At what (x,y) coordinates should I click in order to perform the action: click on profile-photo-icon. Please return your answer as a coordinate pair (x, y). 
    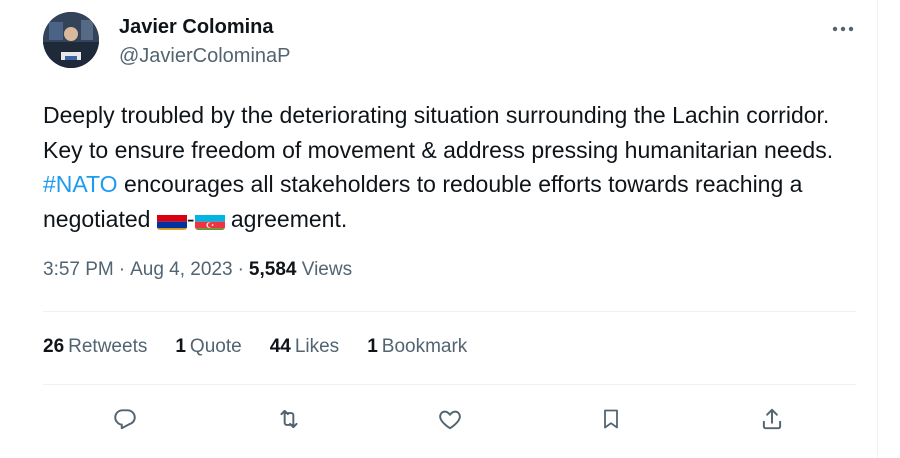
    Looking at the image, I should click on (71, 40).